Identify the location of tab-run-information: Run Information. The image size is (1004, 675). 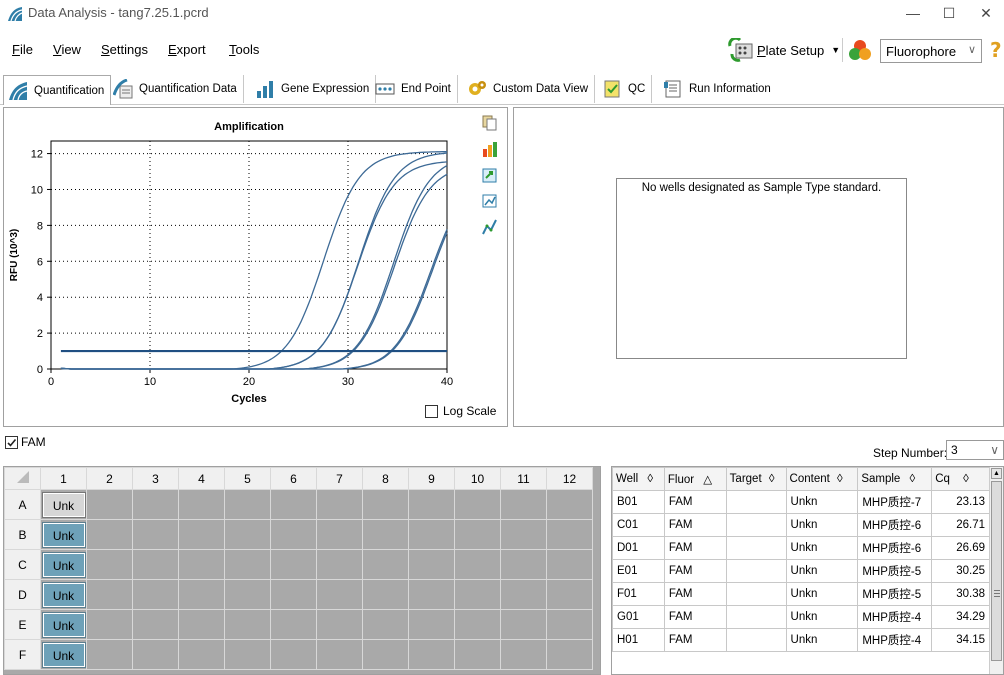
(718, 89).